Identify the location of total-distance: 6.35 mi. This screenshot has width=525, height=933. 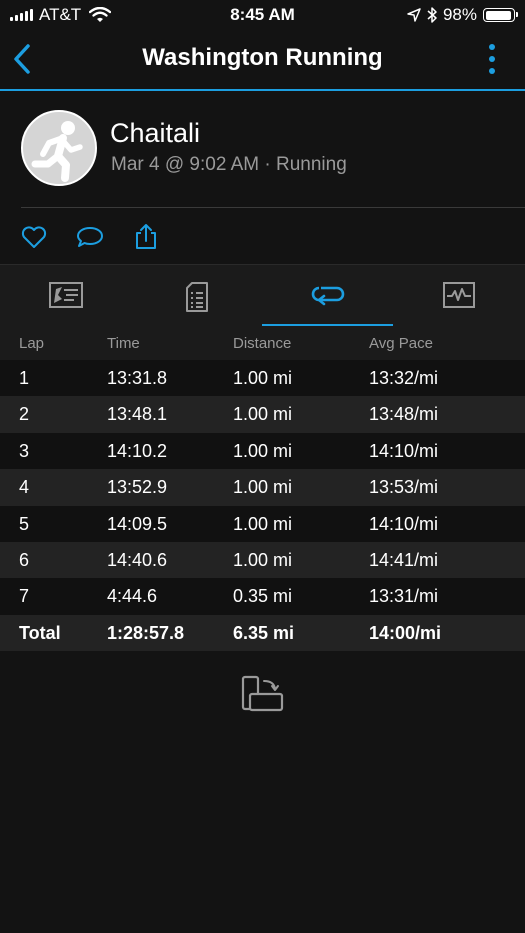
(264, 632).